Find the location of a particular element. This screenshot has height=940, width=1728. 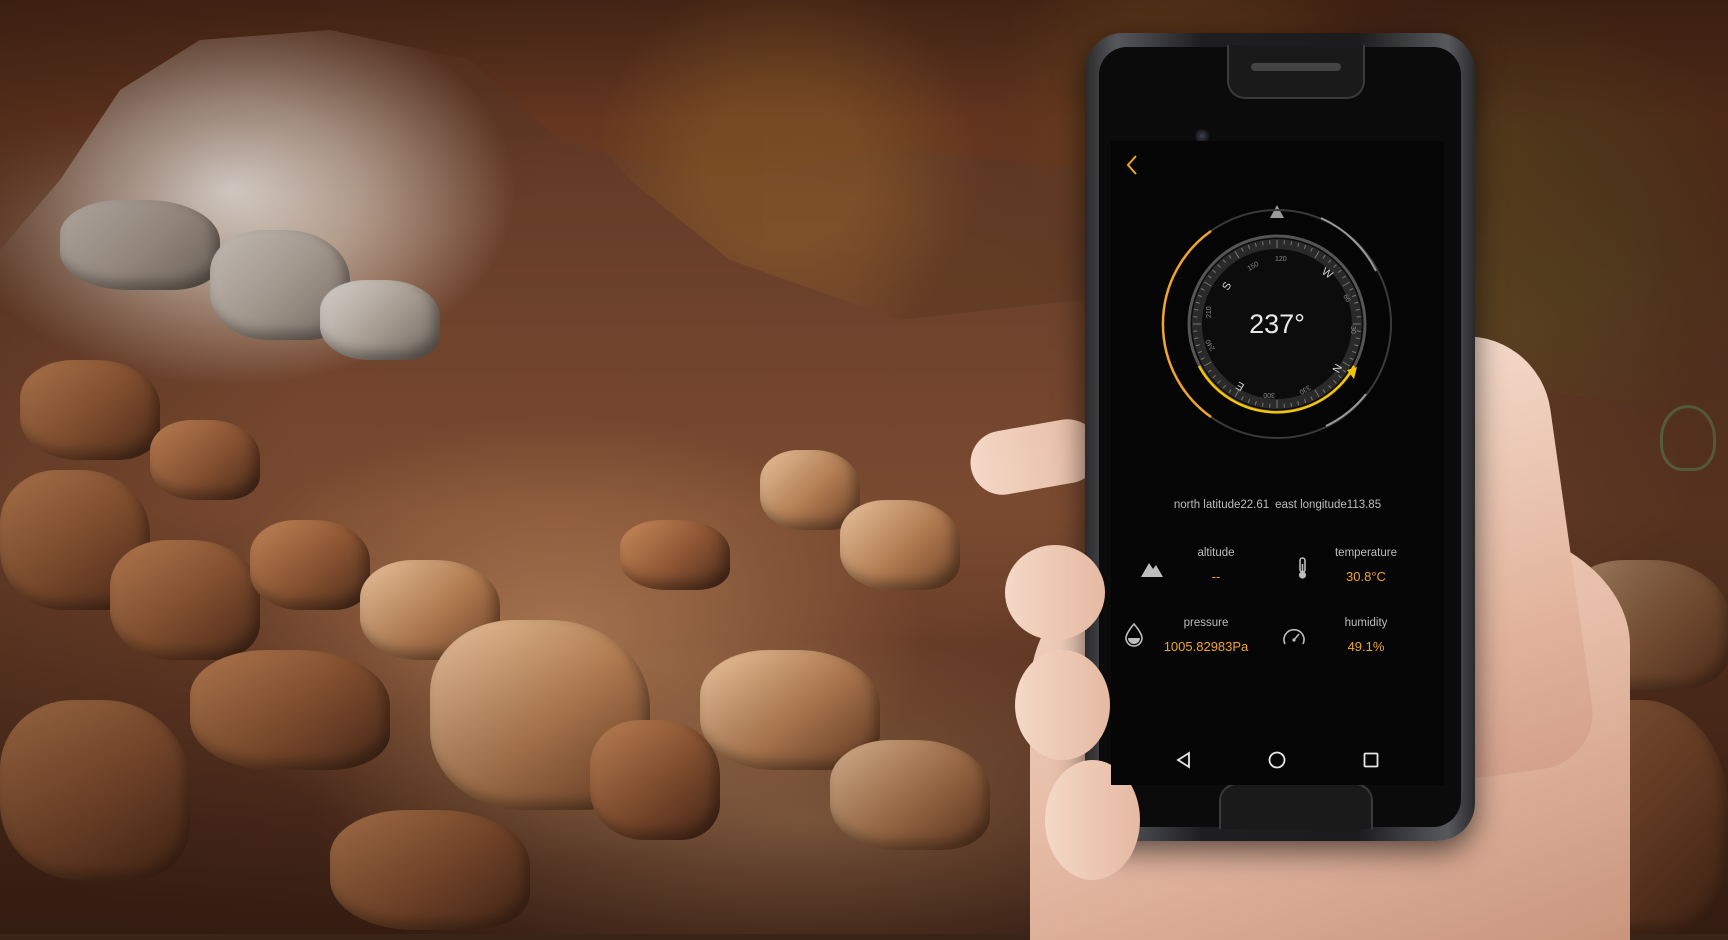

altitude-sensor: altitude -- is located at coordinates (1191, 568).